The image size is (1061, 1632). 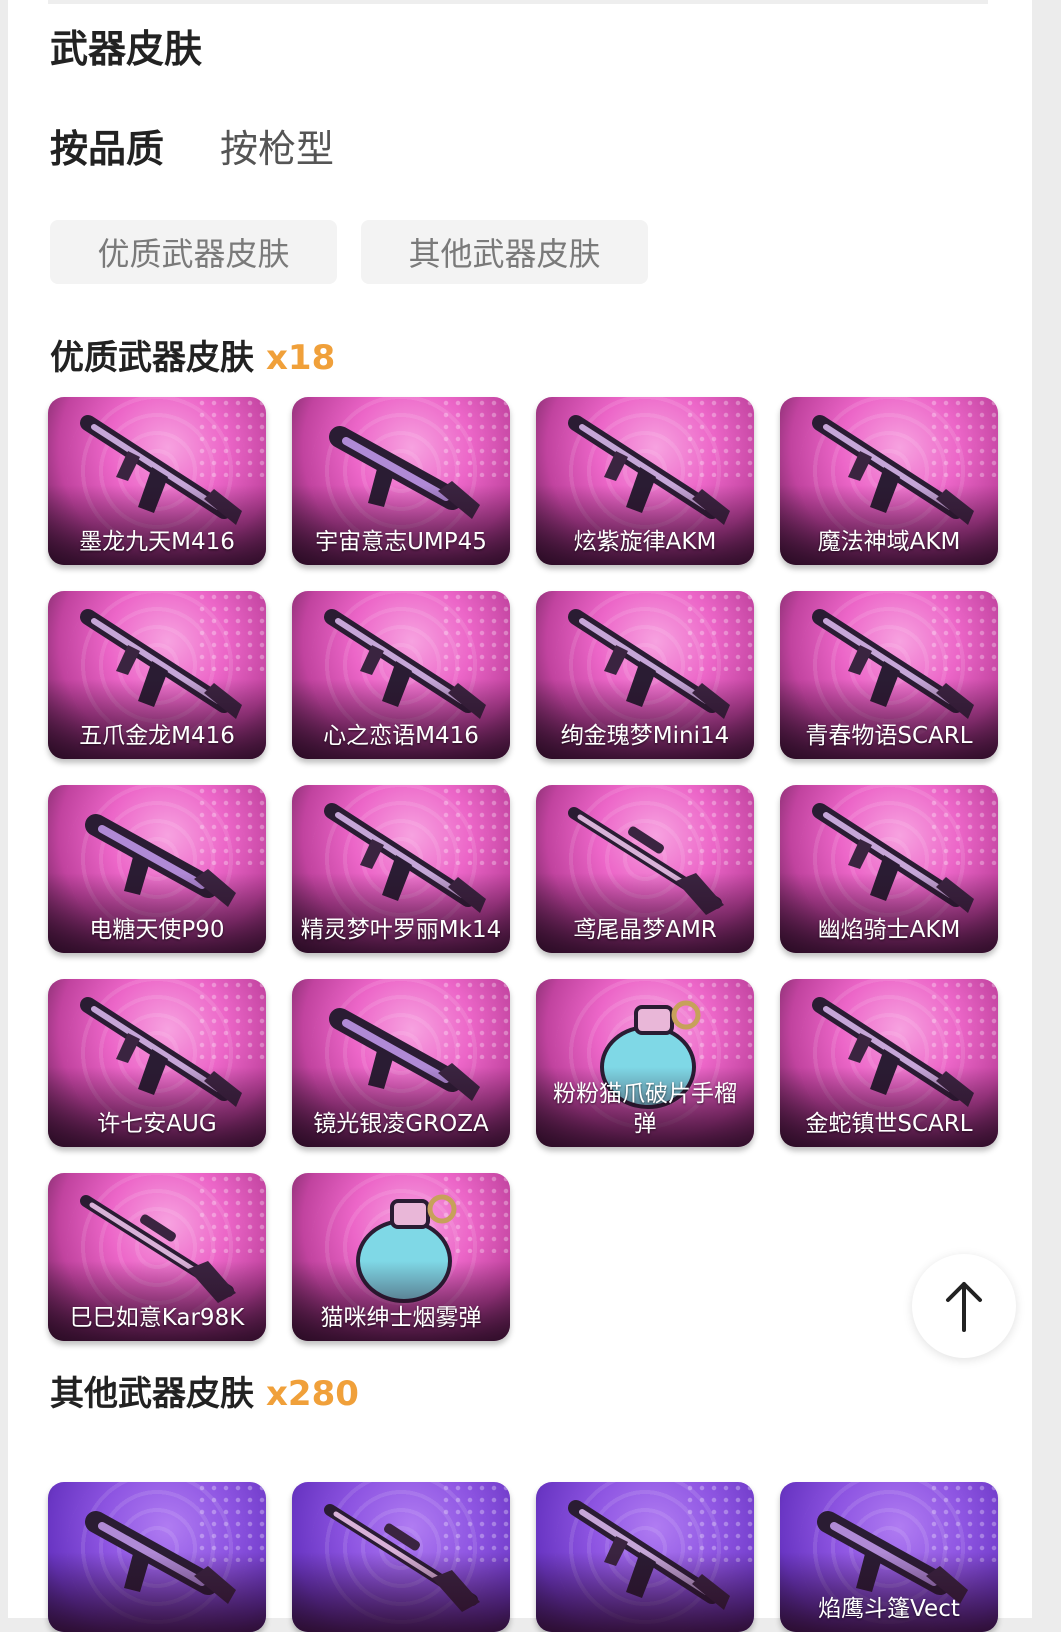 What do you see at coordinates (645, 1109) in the screenshot?
I see `skin-name: 粉粉猫爪破片手榴弹` at bounding box center [645, 1109].